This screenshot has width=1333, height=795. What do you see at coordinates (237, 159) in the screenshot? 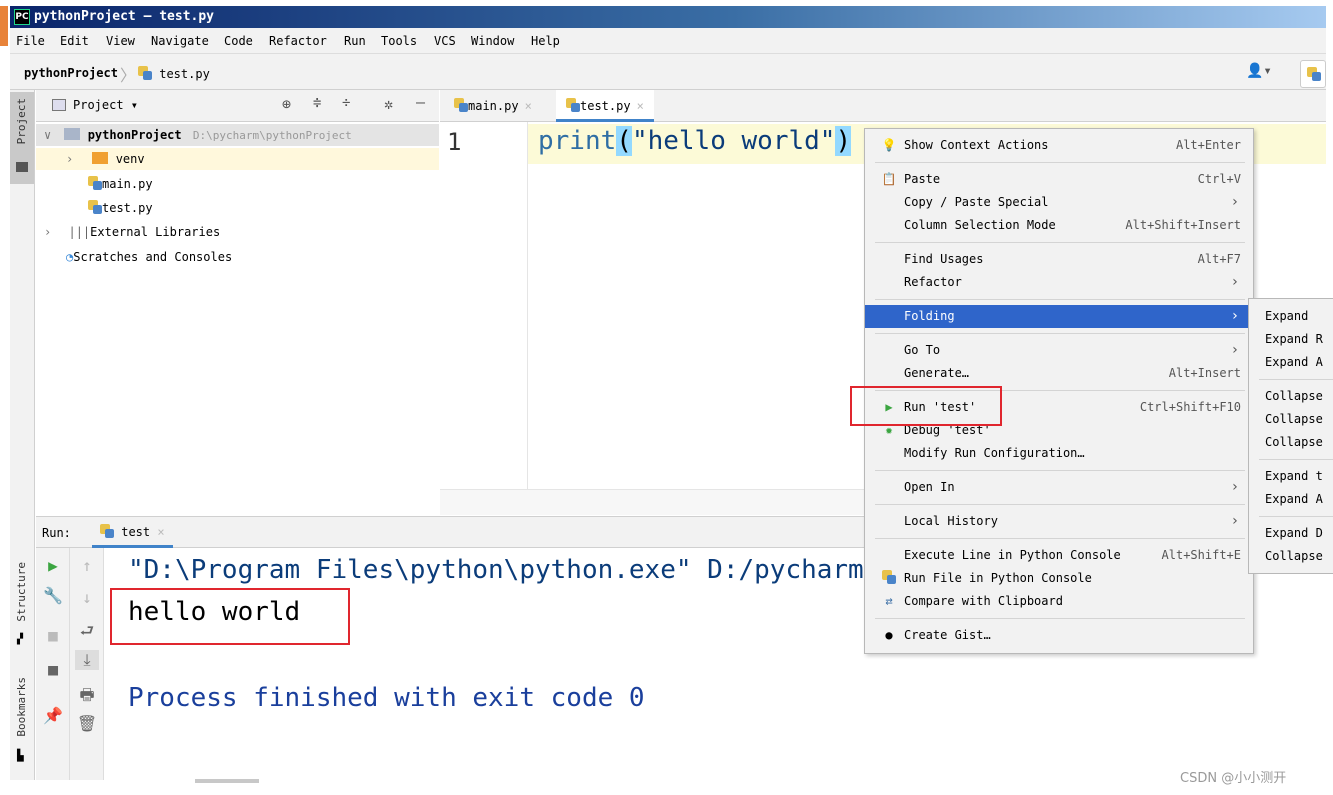
I see `tree-item-venv: › venv` at bounding box center [237, 159].